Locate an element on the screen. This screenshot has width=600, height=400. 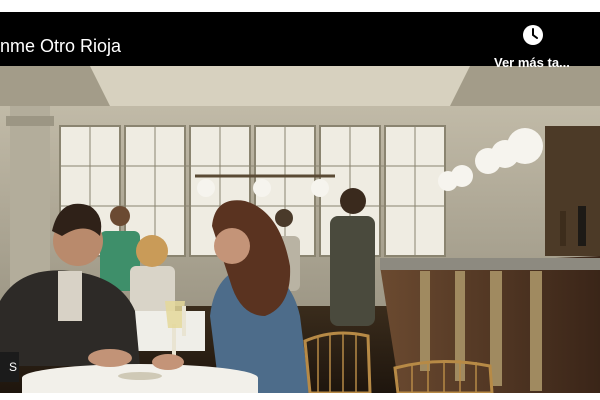
clock-icon is located at coordinates (533, 35).